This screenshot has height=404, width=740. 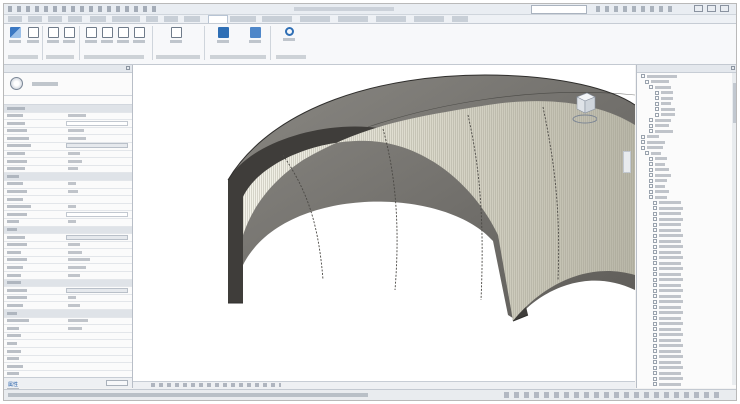 I want to click on minimize-icon, so click(x=698, y=8).